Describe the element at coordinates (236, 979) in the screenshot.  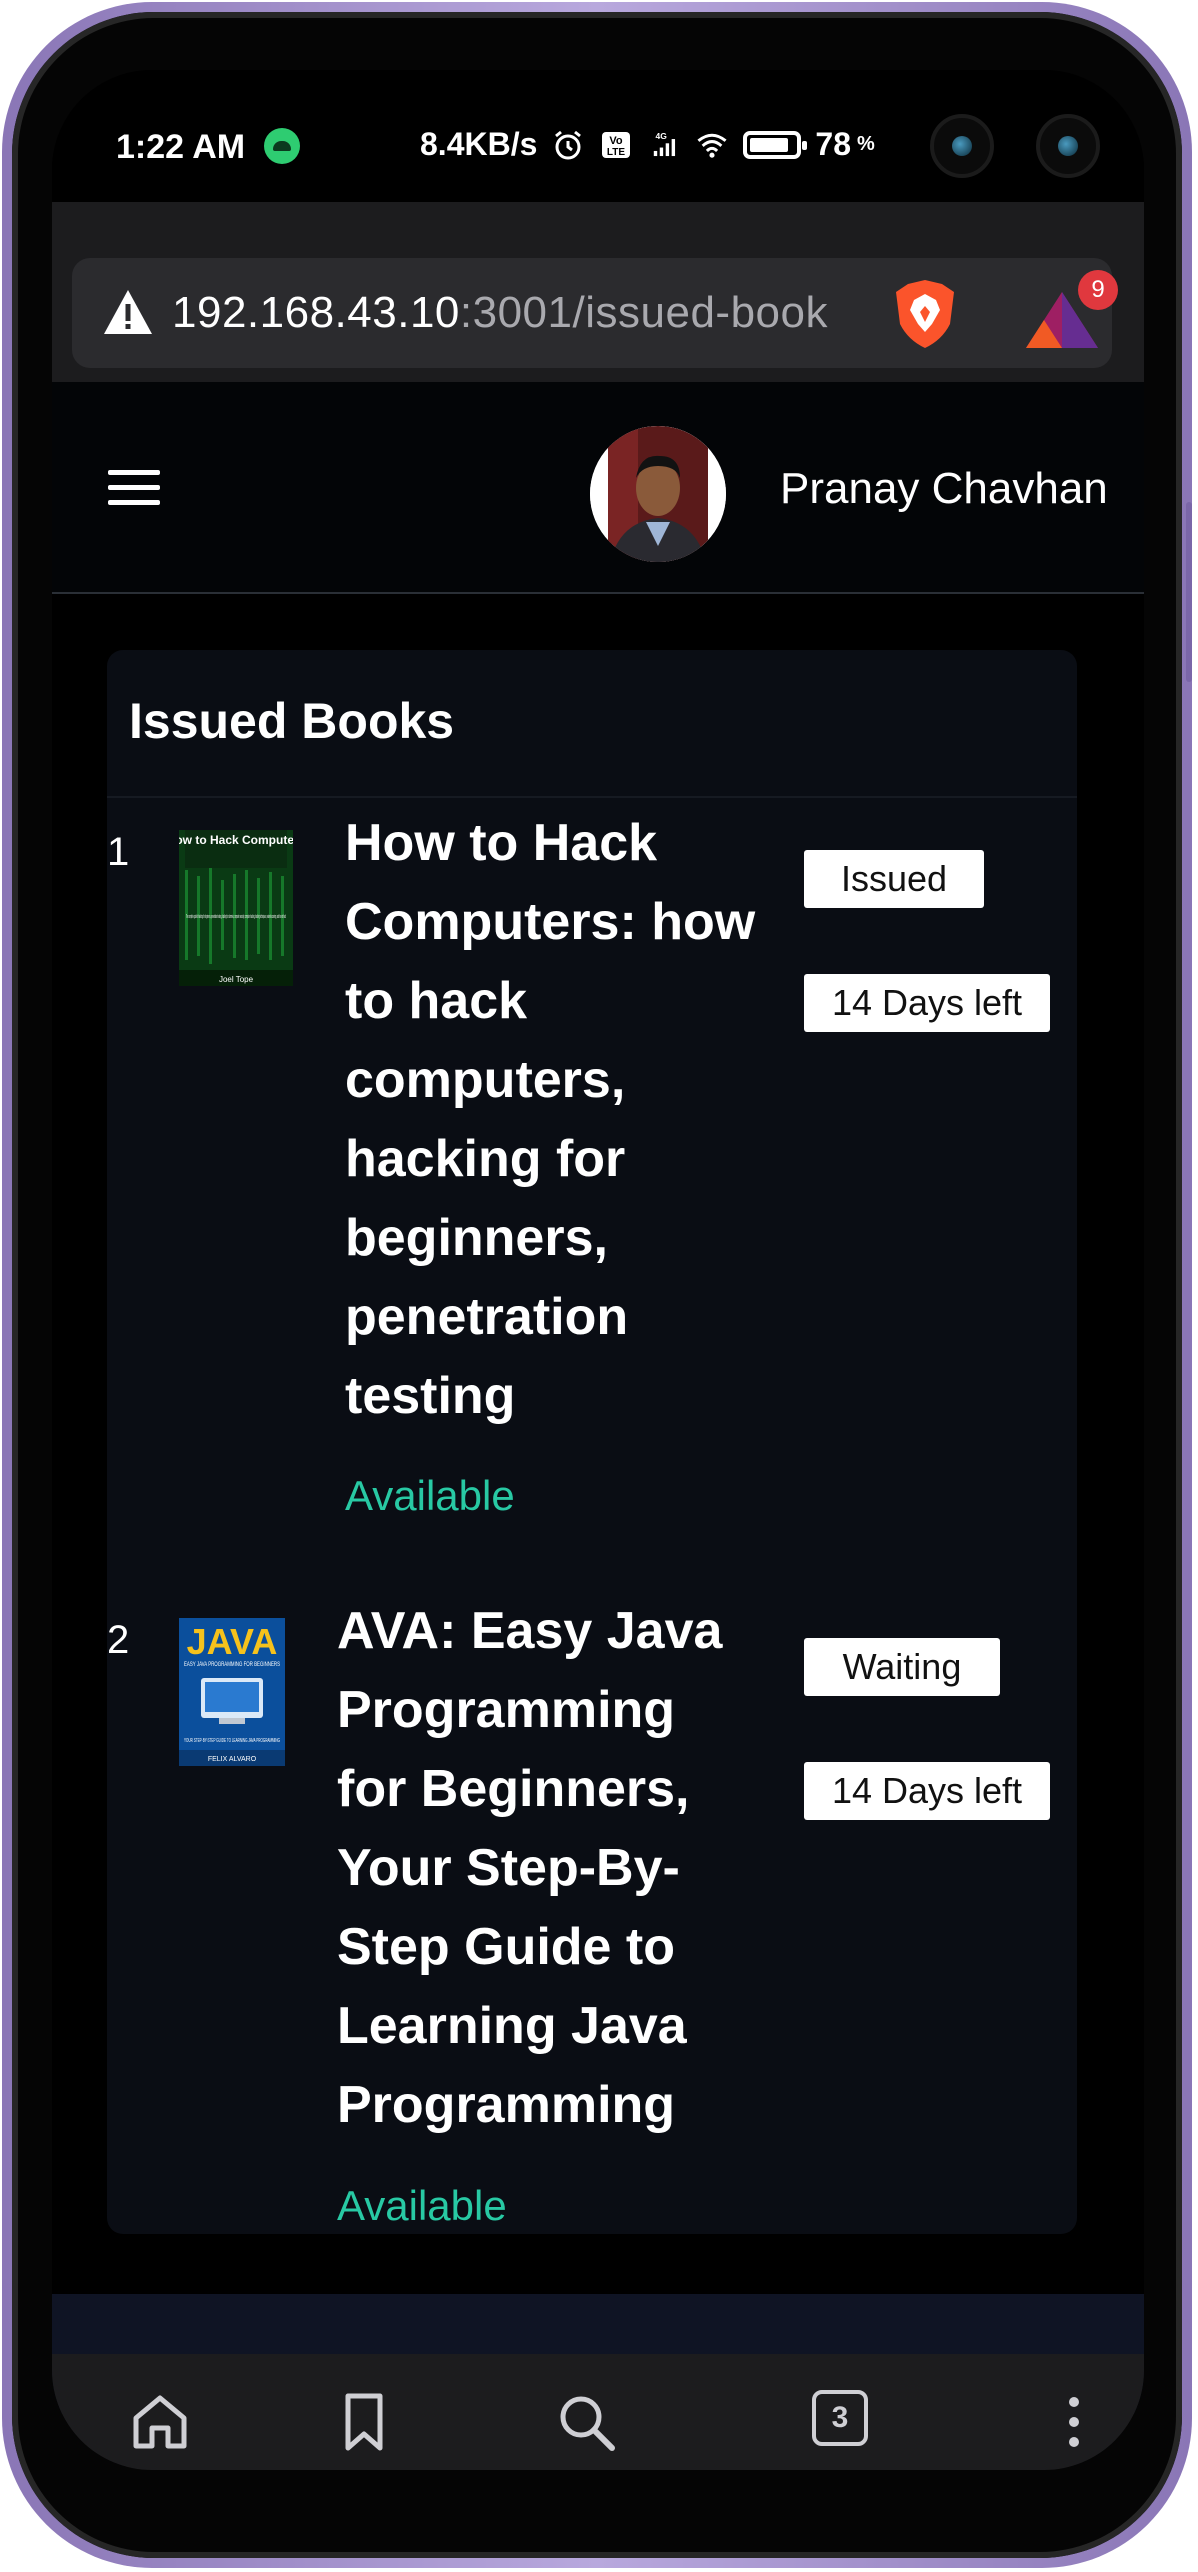
I see `cover-author: Joel Tope` at that location.